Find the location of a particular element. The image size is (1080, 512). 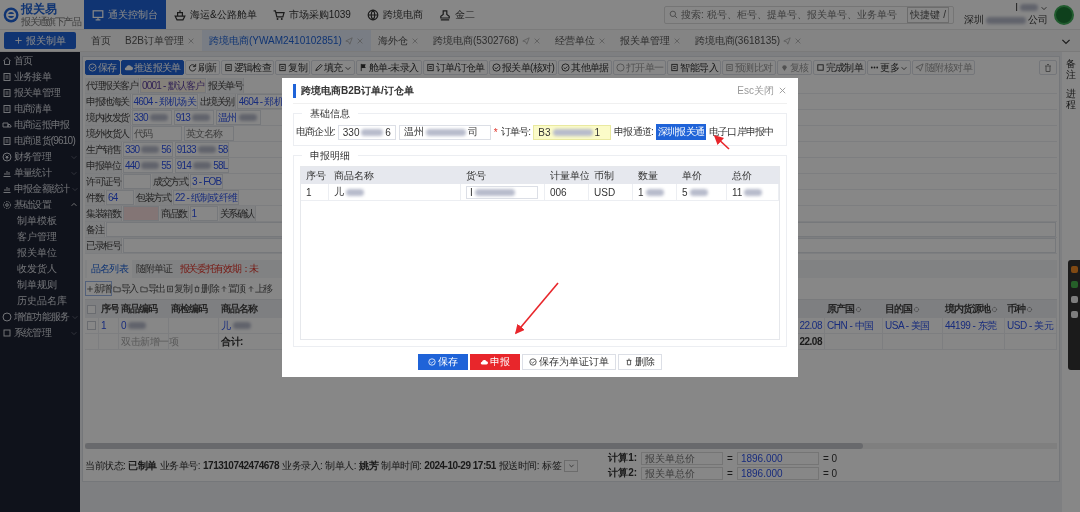

status-label: 制单时间: is located at coordinates (401, 465).